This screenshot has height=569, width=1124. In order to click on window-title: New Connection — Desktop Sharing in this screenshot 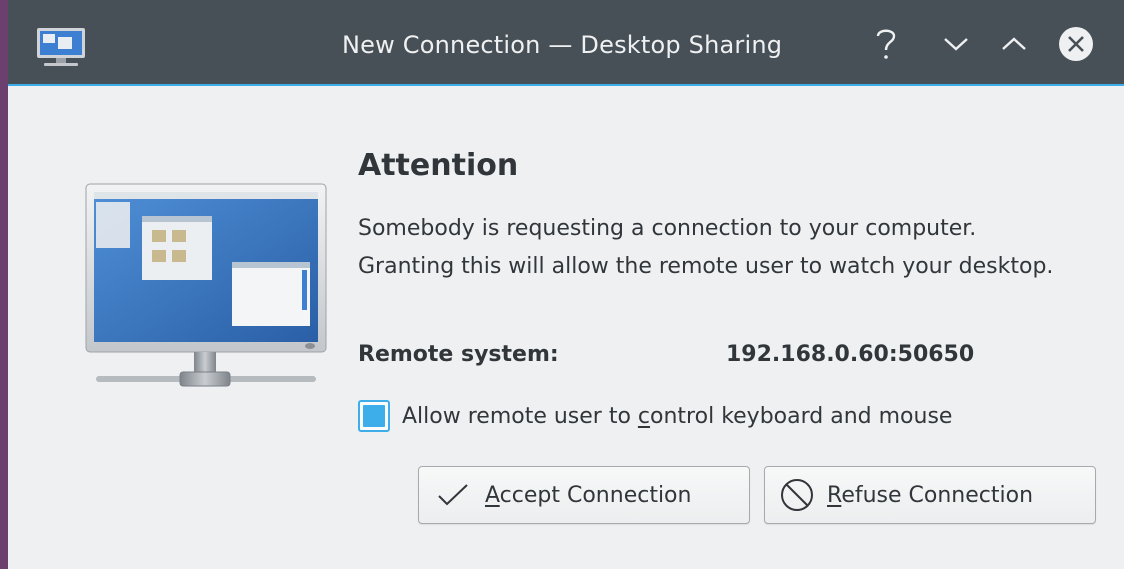, I will do `click(562, 45)`.